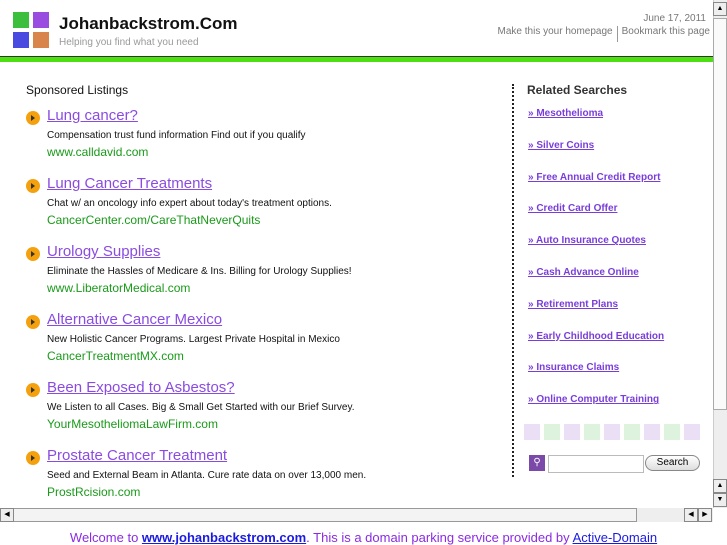 This screenshot has height=545, width=727. What do you see at coordinates (148, 23) in the screenshot?
I see `site-title: Johanbackstrom.Com` at bounding box center [148, 23].